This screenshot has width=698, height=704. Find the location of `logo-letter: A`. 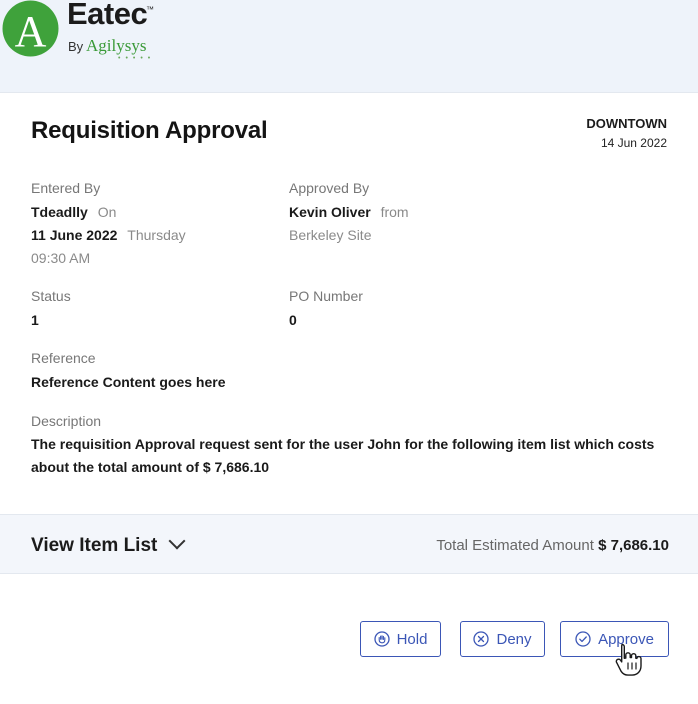

logo-letter: A is located at coordinates (31, 31).